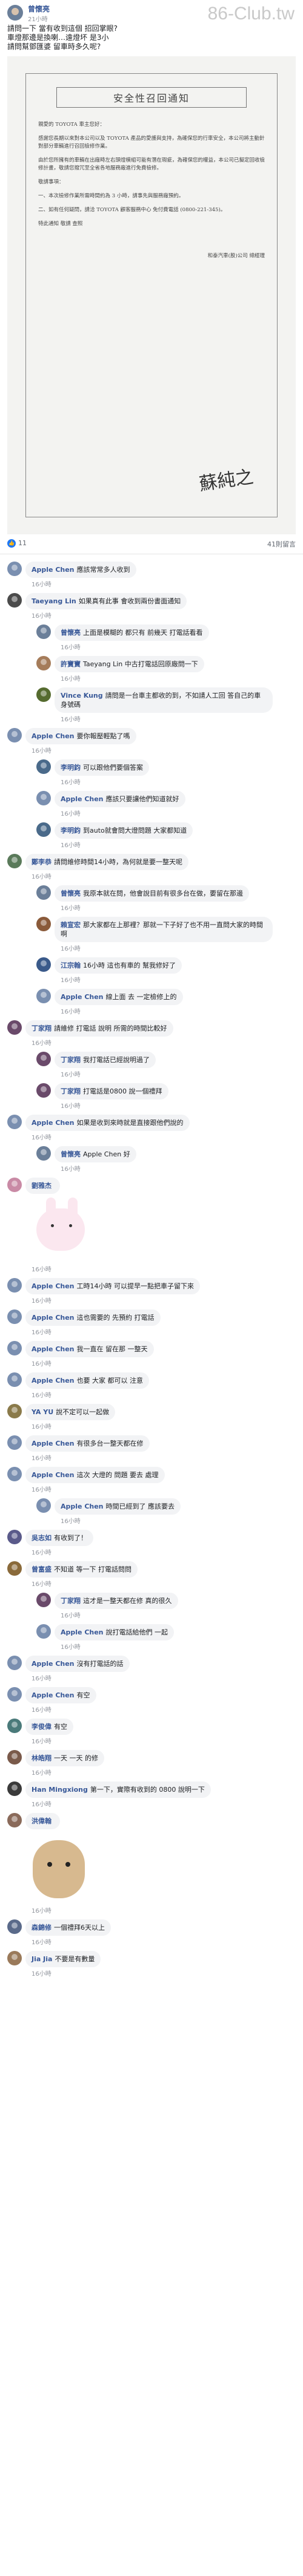  Describe the element at coordinates (42, 1758) in the screenshot. I see `commenter-name: 林皓翔` at that location.